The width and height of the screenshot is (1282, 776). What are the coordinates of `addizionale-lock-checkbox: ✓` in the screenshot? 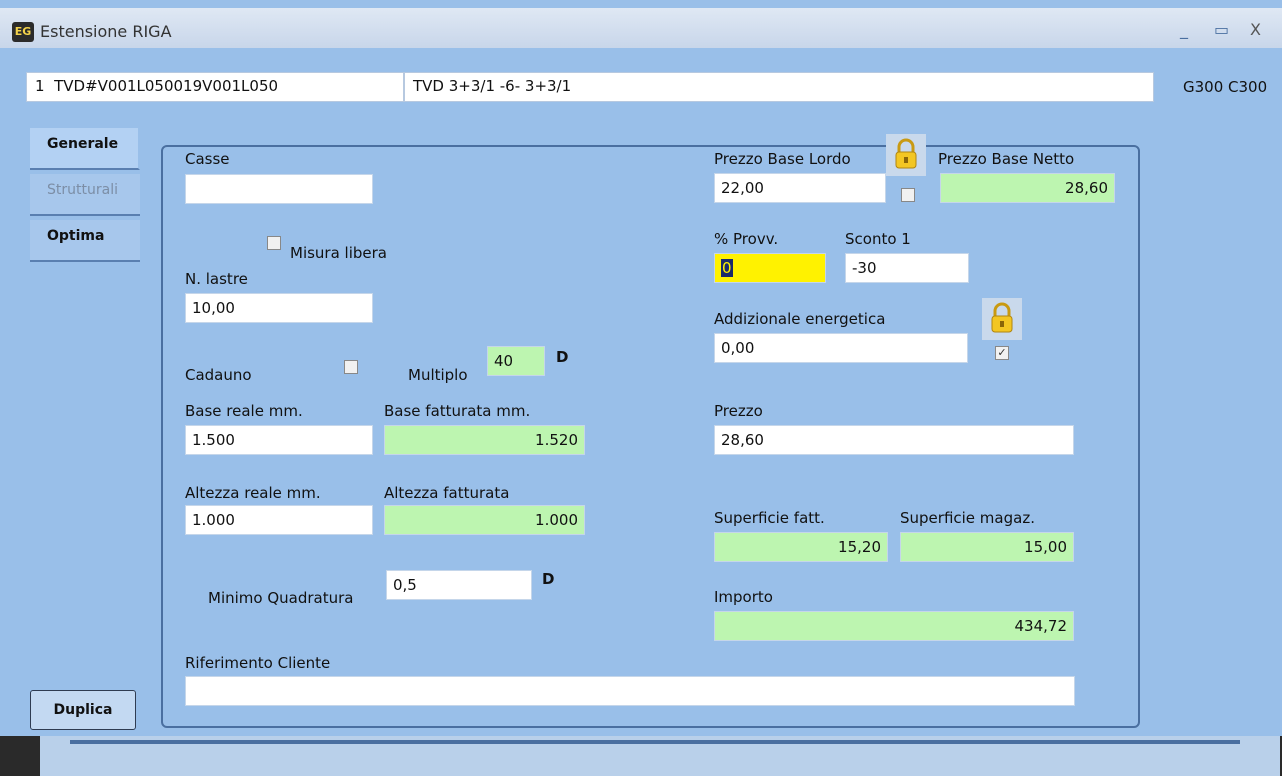 It's located at (1002, 353).